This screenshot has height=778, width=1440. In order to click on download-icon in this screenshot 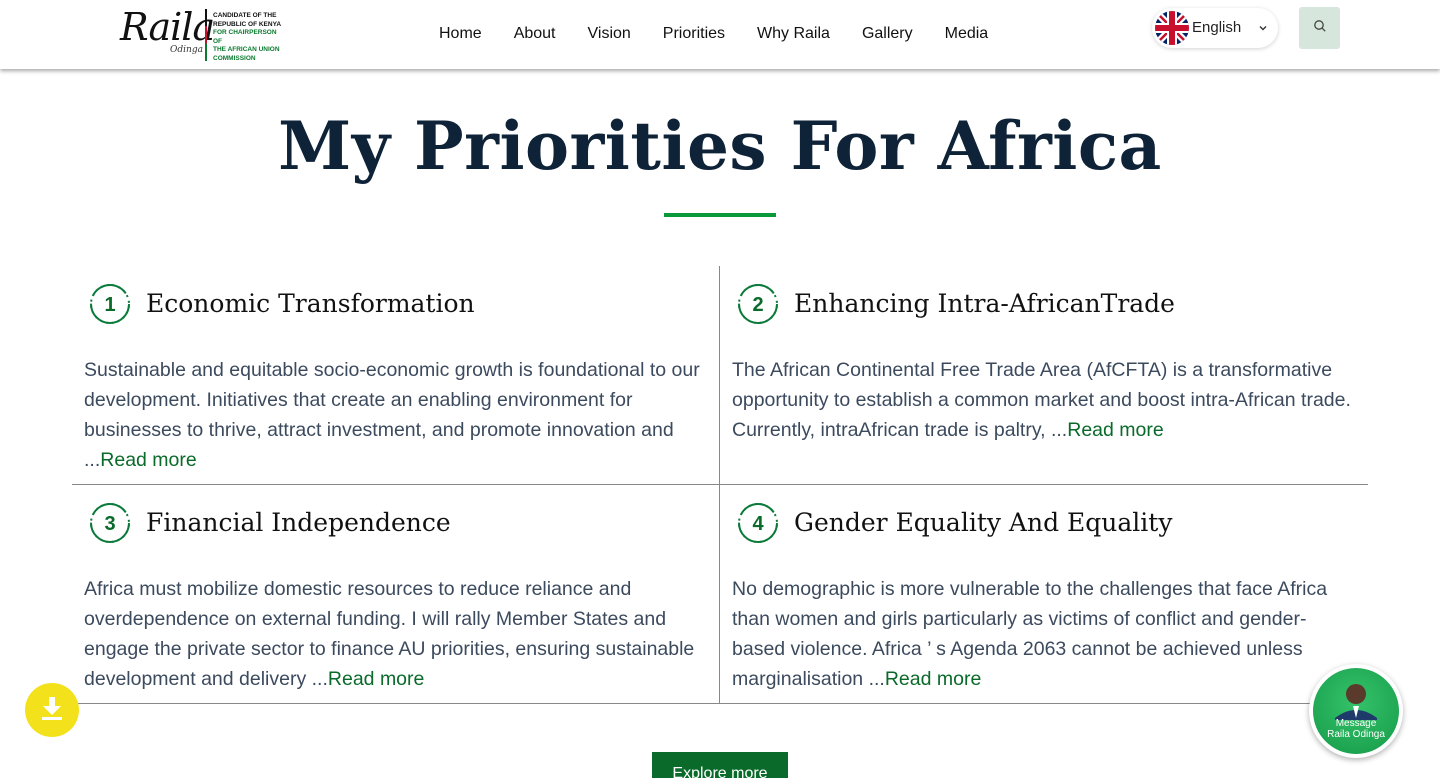, I will do `click(52, 710)`.